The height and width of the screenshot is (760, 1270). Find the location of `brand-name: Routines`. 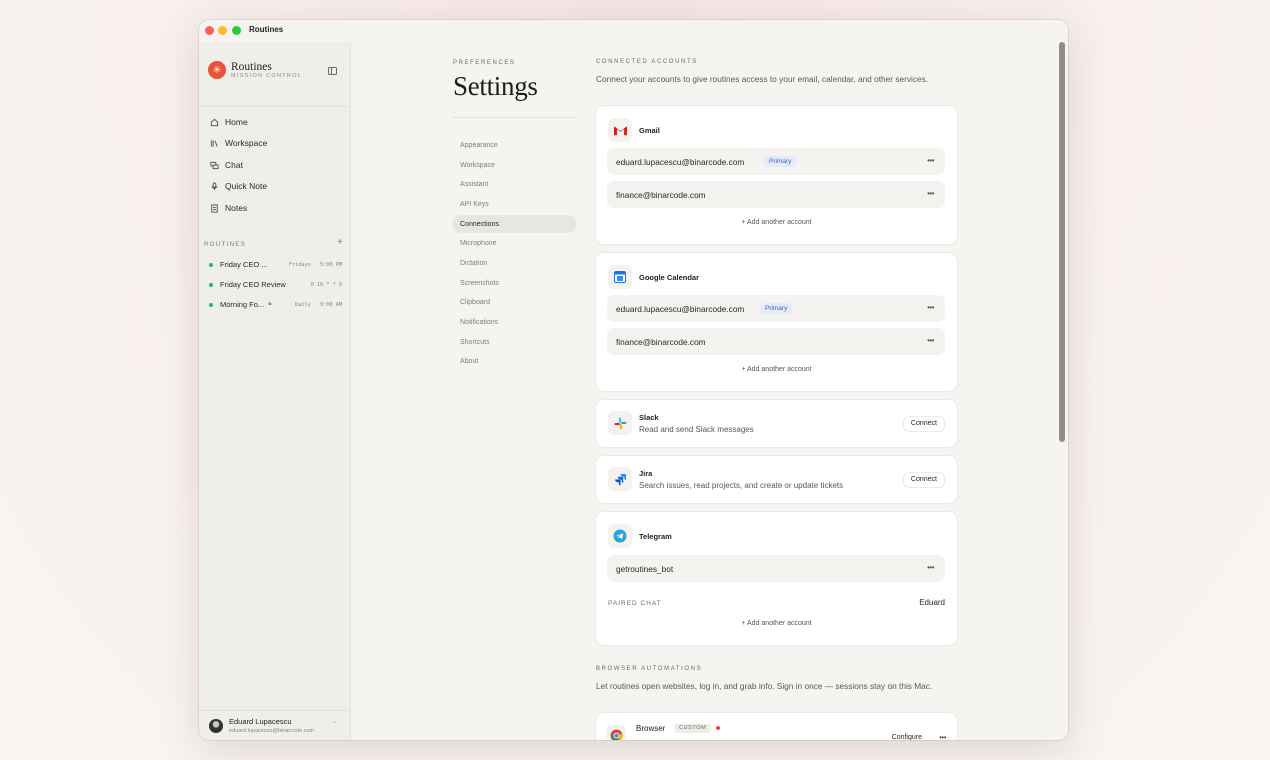

brand-name: Routines is located at coordinates (251, 66).